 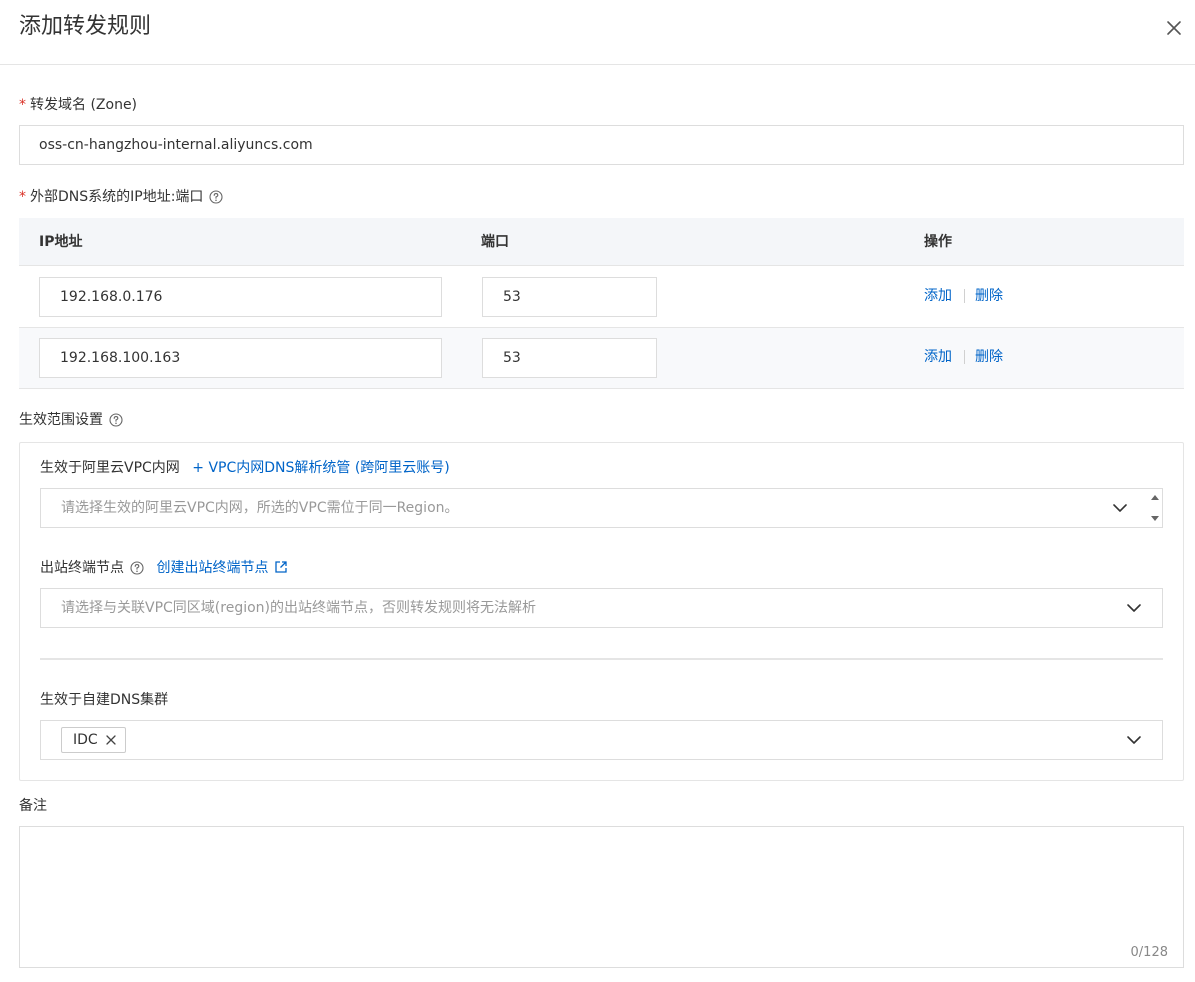 What do you see at coordinates (110, 468) in the screenshot?
I see `vpc-label-text: 生效于阿里云VPC内网` at bounding box center [110, 468].